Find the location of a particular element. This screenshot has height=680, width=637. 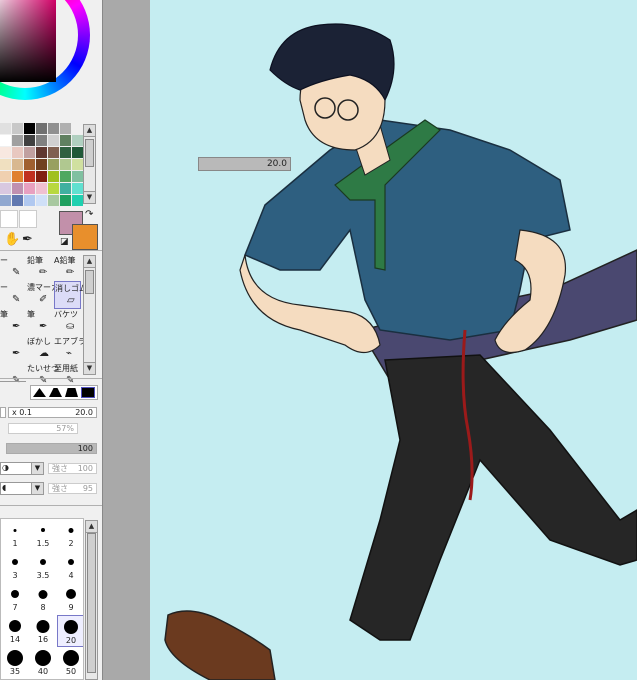

brush-shape-soft is located at coordinates (39, 392).